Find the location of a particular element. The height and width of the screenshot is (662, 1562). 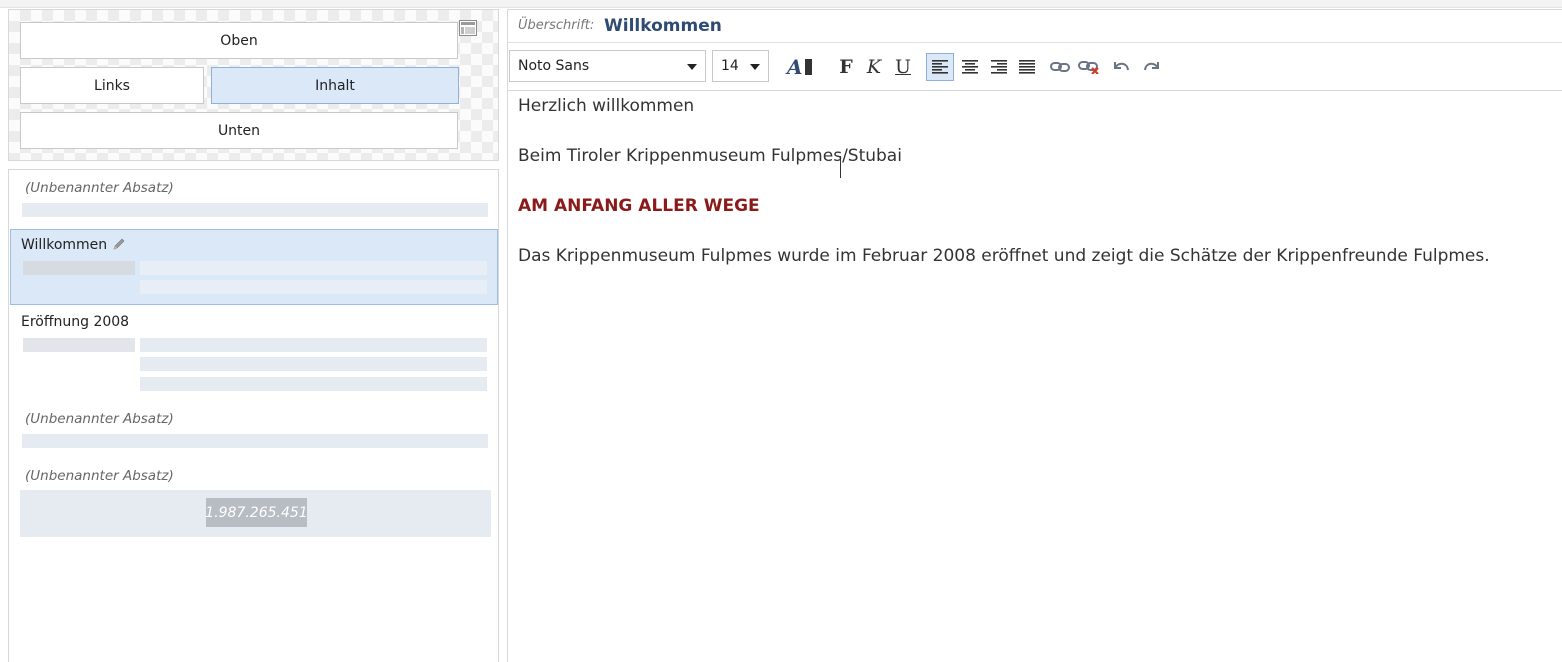

layout-oben-button: Oben is located at coordinates (239, 40).